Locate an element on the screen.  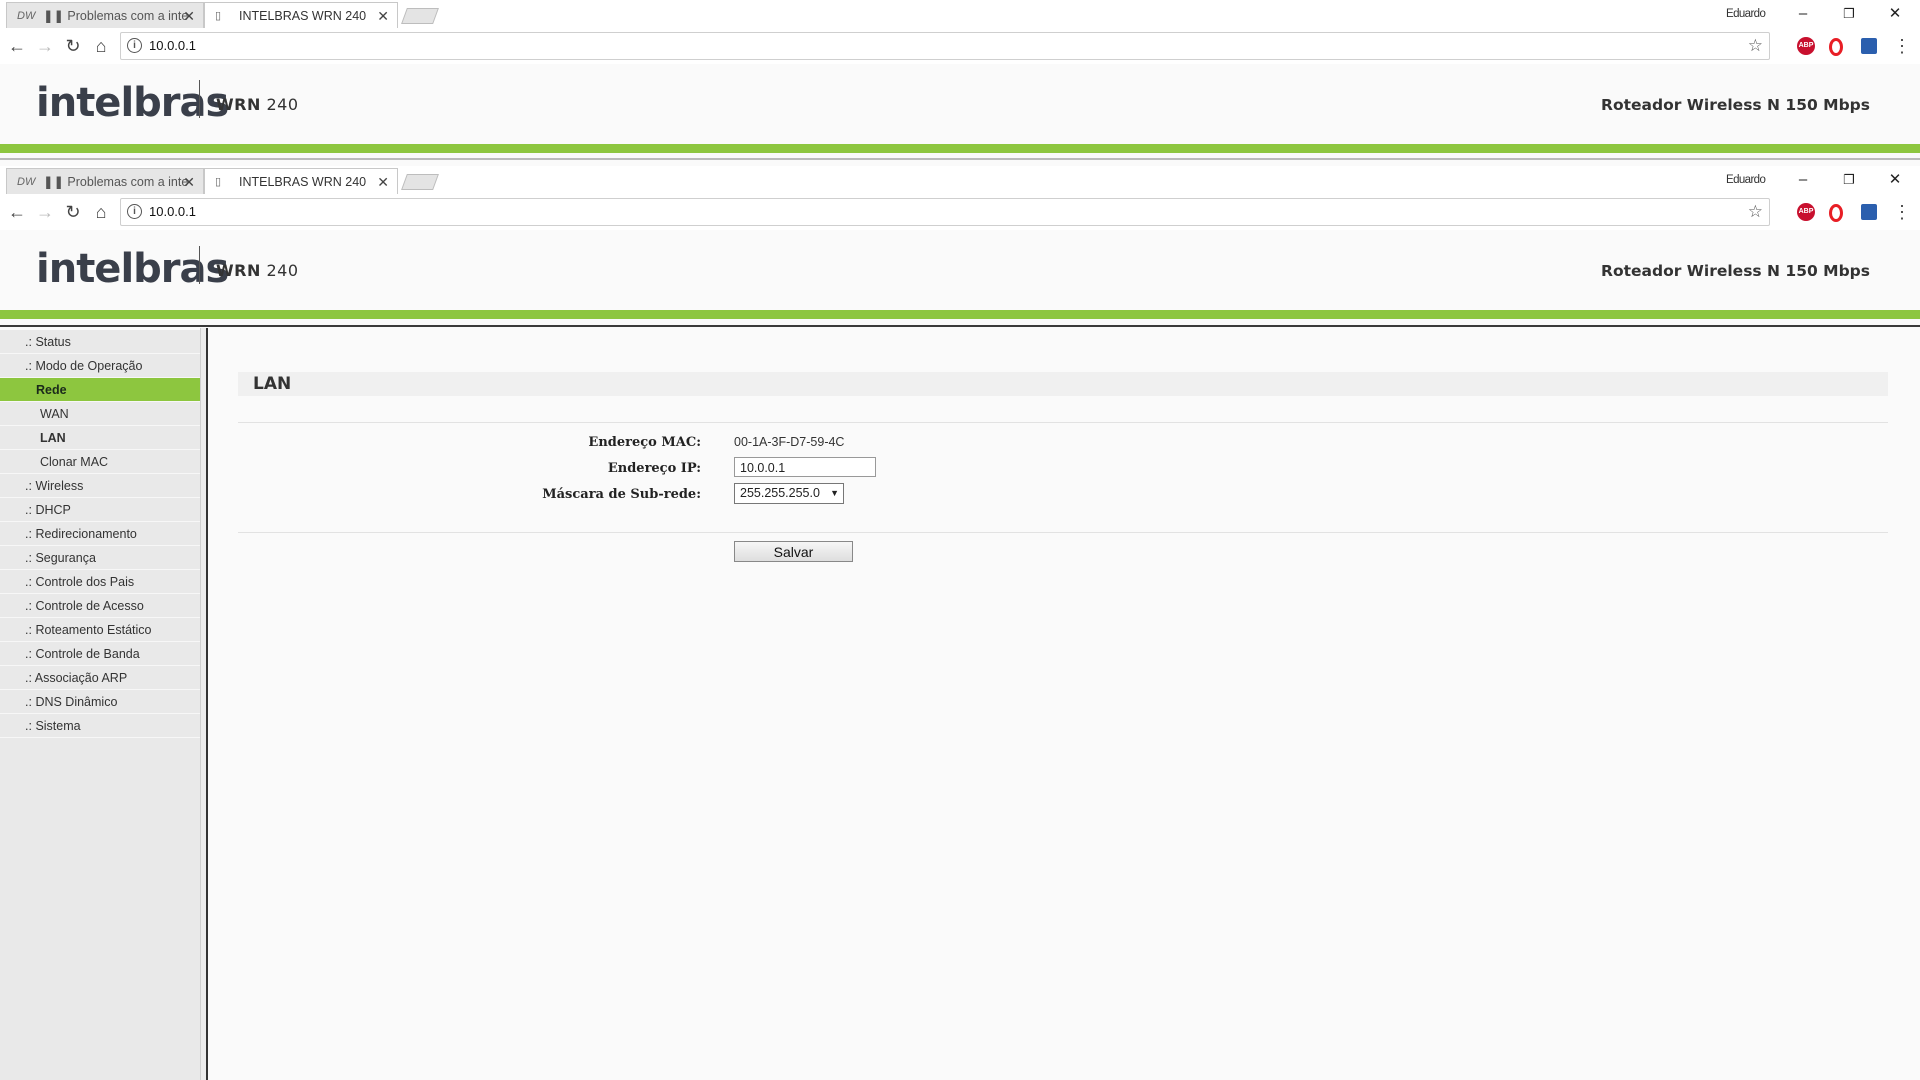
sidebar-item-dhcp: .: DHCP is located at coordinates (100, 510).